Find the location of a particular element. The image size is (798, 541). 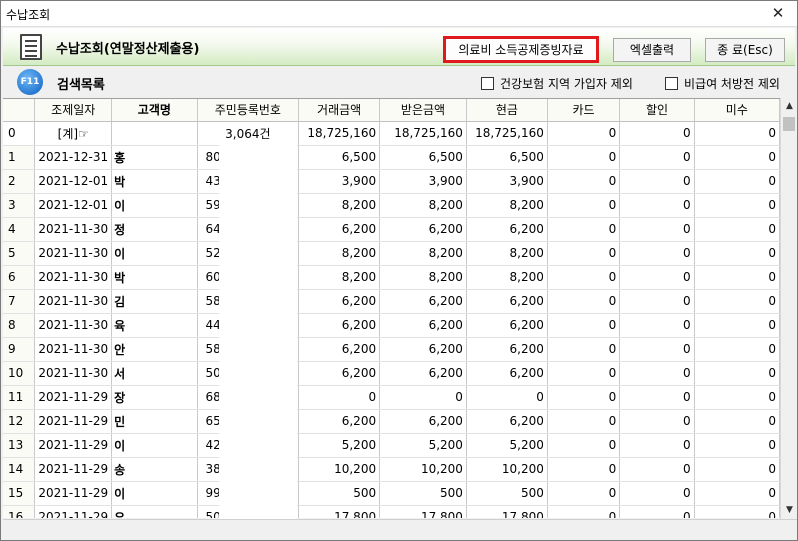

excel-export-button: 엑셀출력 is located at coordinates (652, 50).